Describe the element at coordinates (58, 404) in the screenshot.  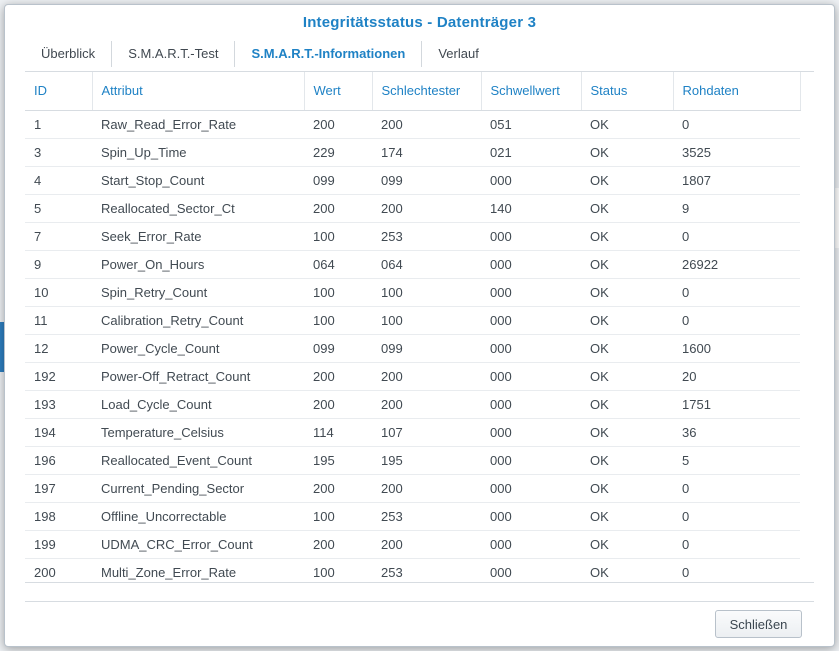
I see `cell-id: 193` at that location.